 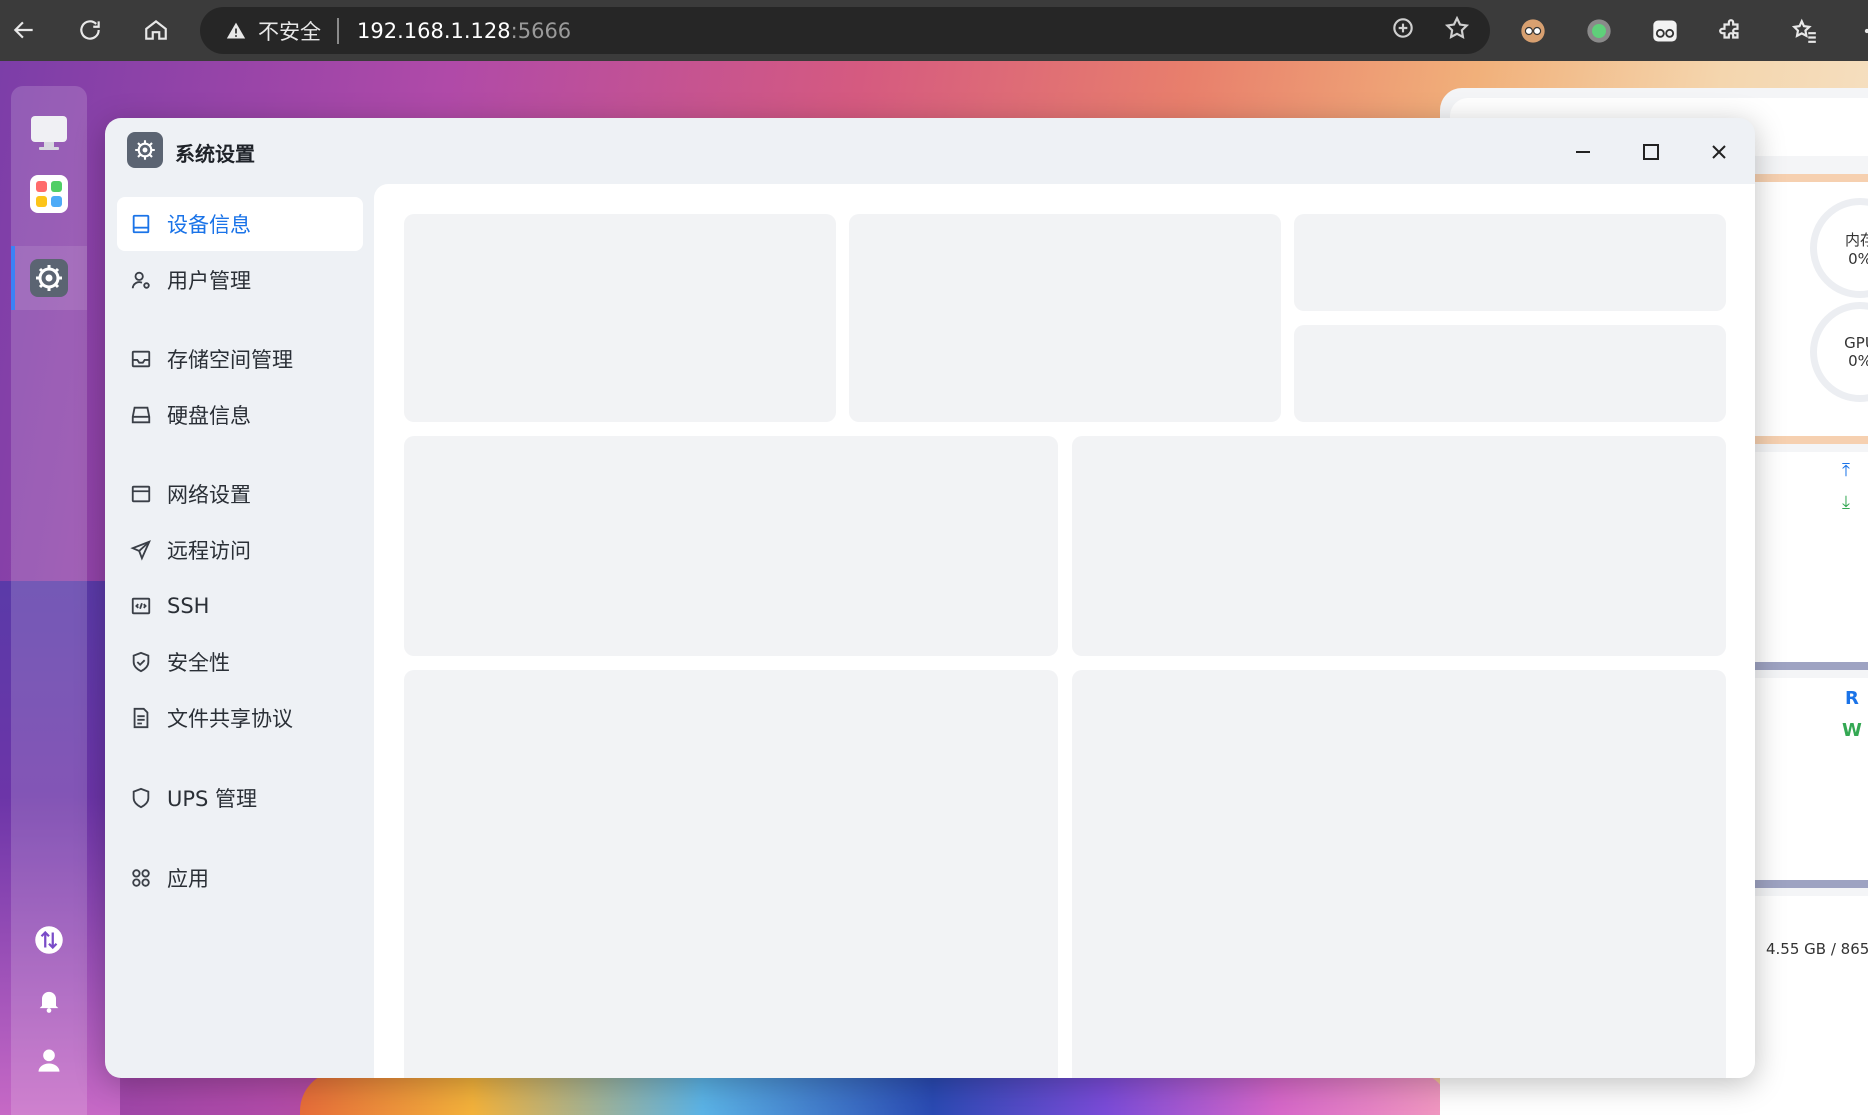 What do you see at coordinates (156, 30) in the screenshot?
I see `home-icon` at bounding box center [156, 30].